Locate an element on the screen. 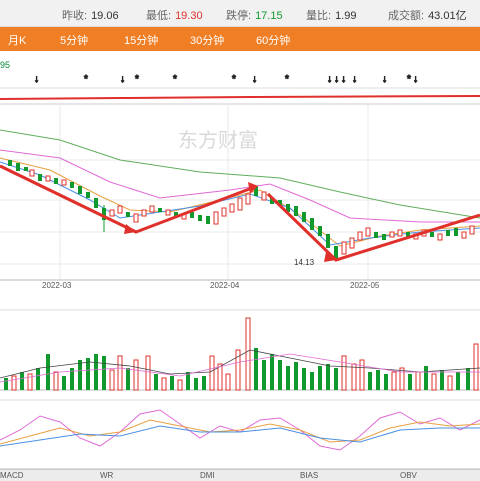 Image resolution: width=480 pixels, height=481 pixels. period-tabs: 月K 5分钟 15分钟 30分钟 60分钟 is located at coordinates (240, 39).